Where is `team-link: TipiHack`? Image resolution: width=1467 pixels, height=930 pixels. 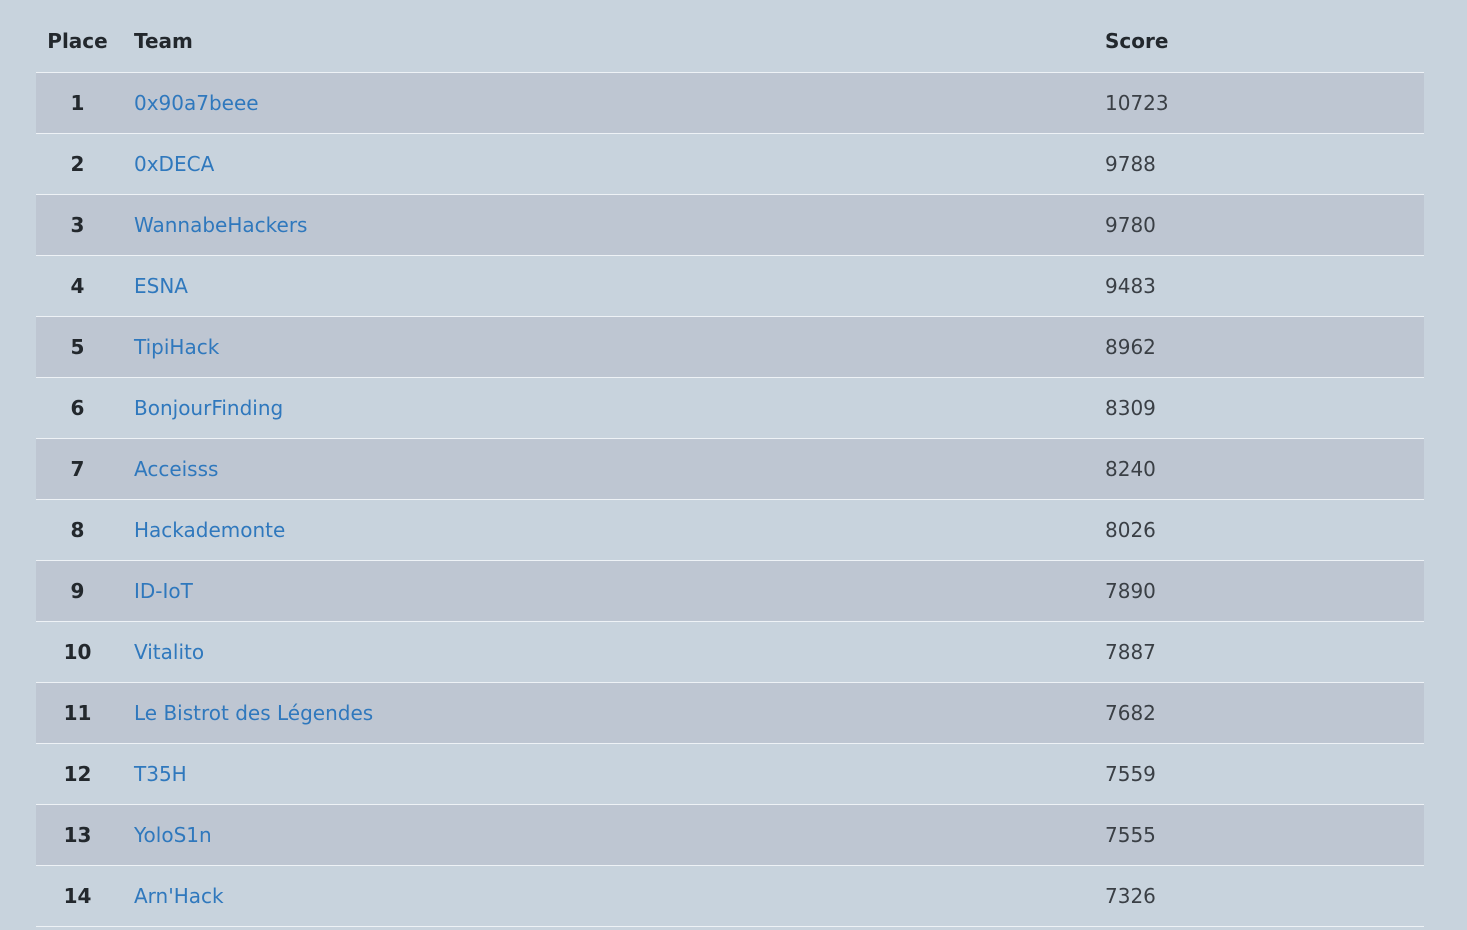
team-link: TipiHack is located at coordinates (176, 347).